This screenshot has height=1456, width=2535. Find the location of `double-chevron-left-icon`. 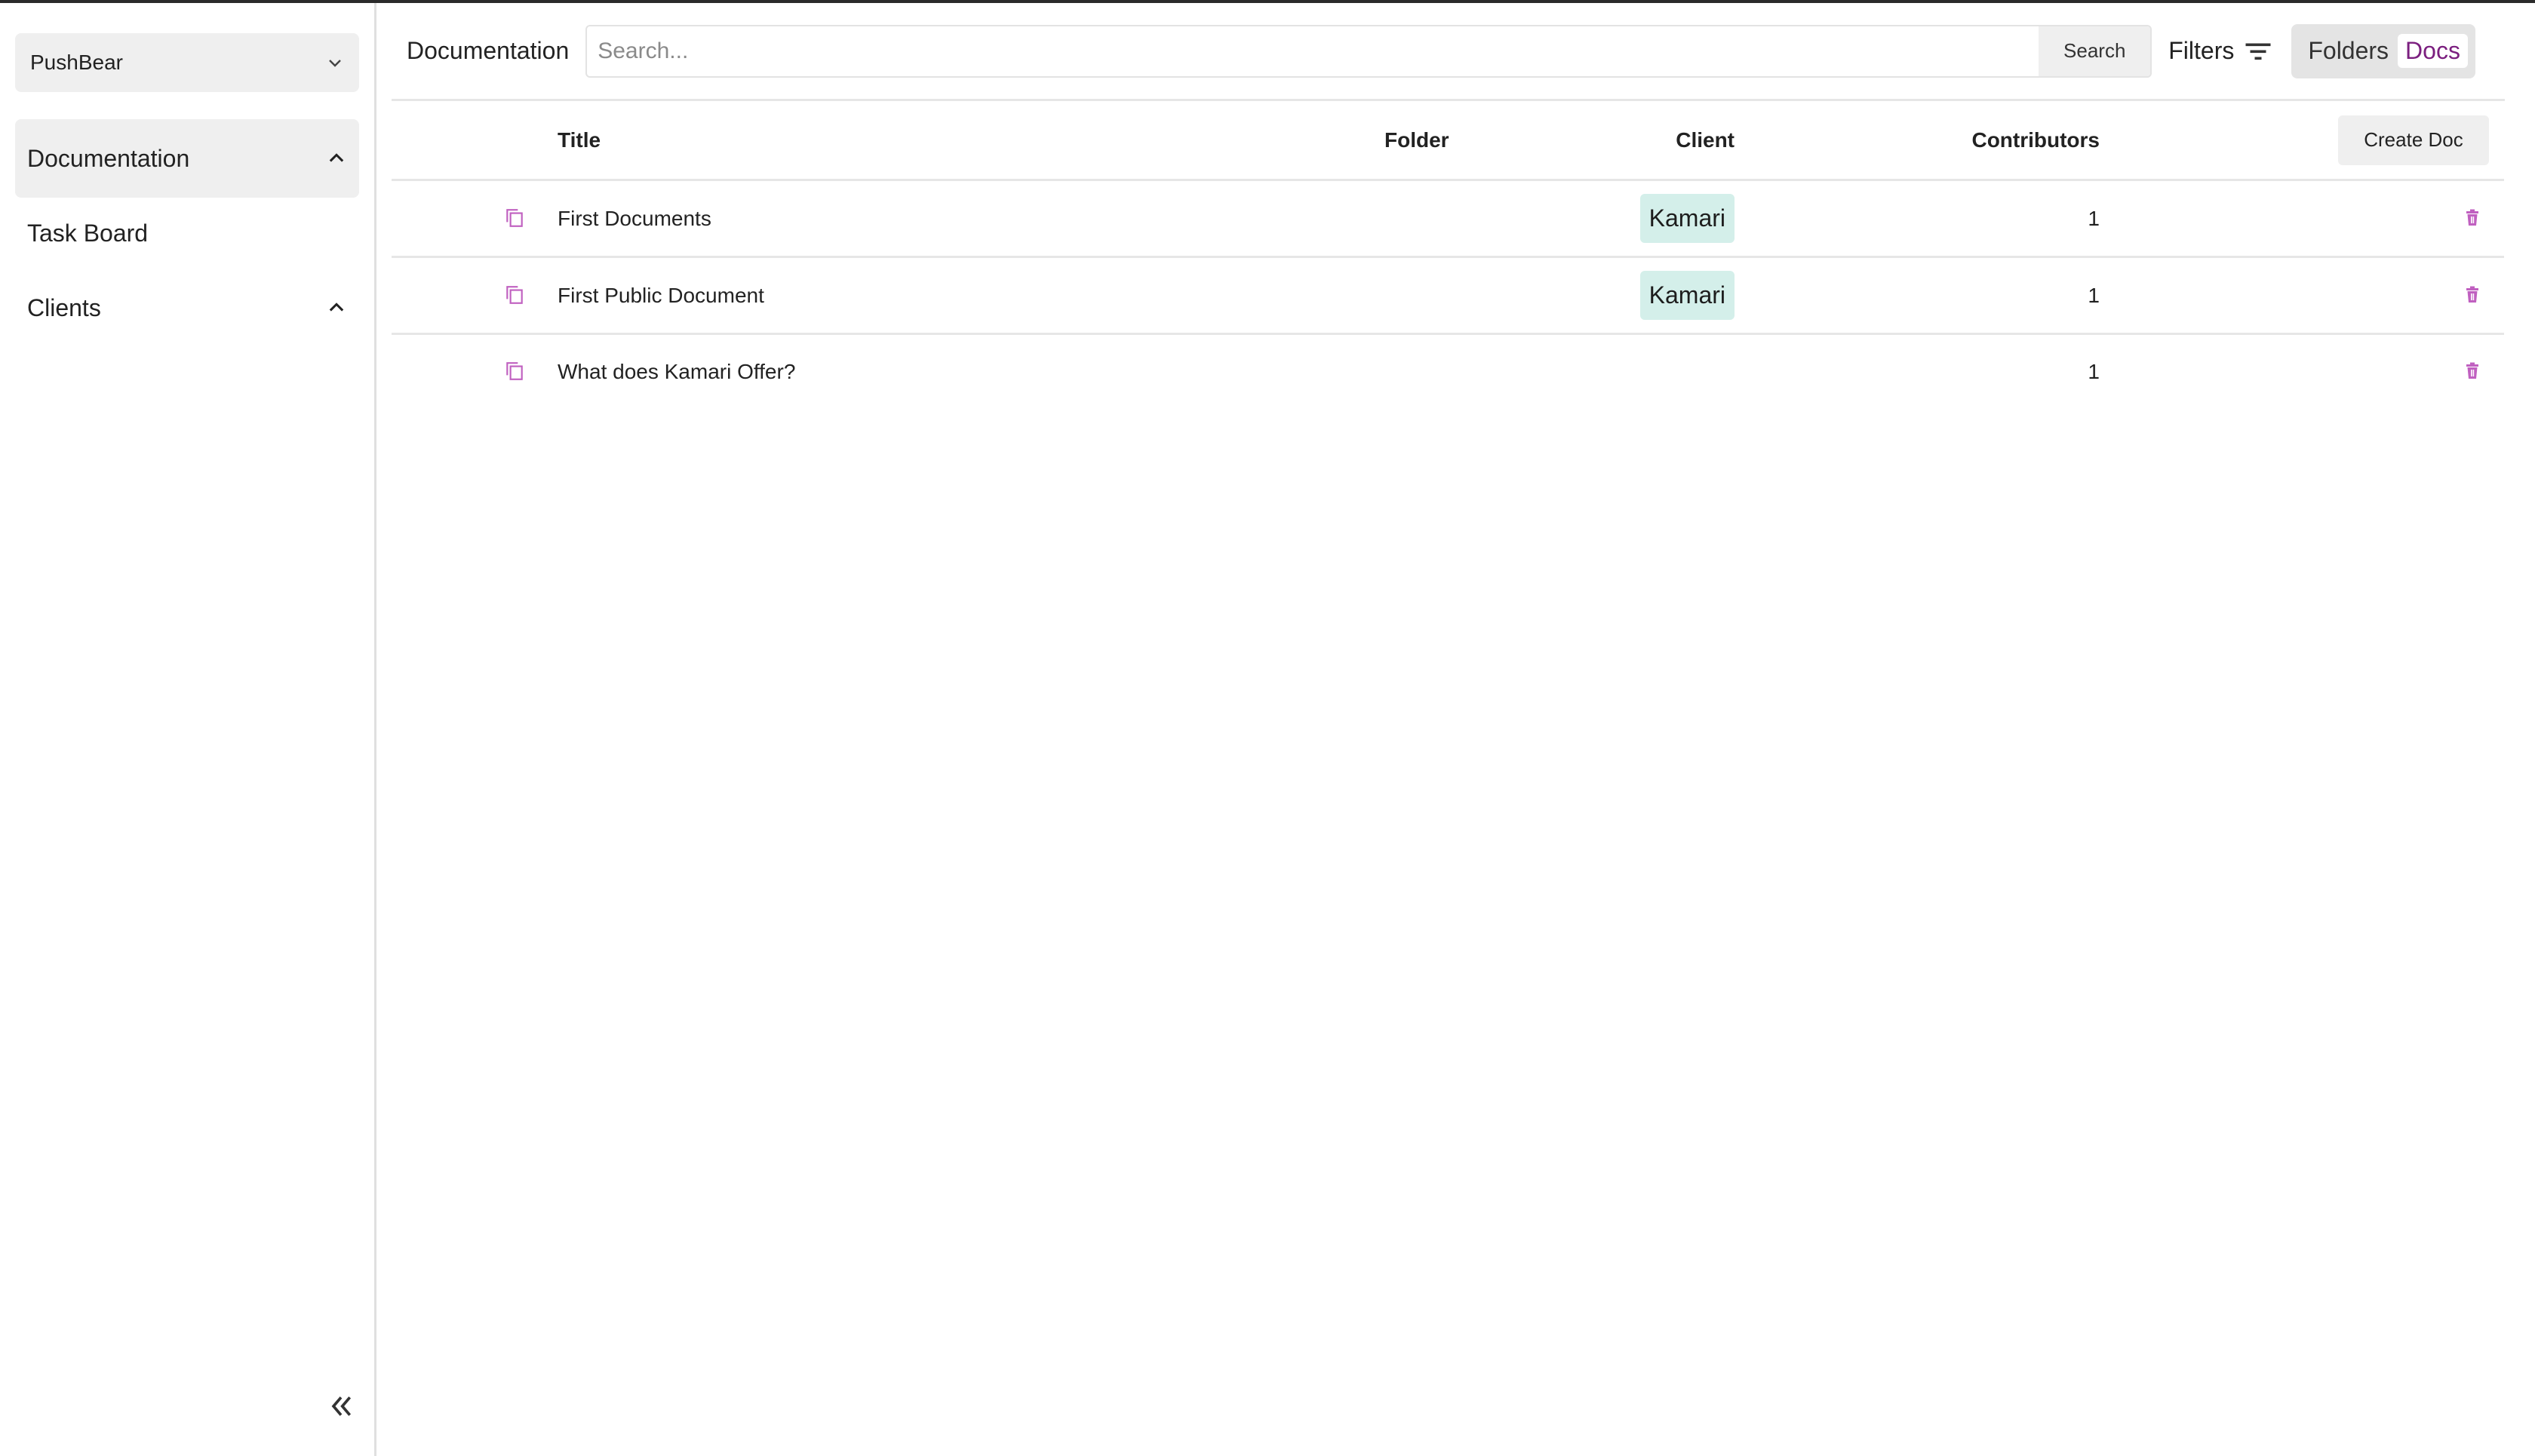

double-chevron-left-icon is located at coordinates (342, 1406).